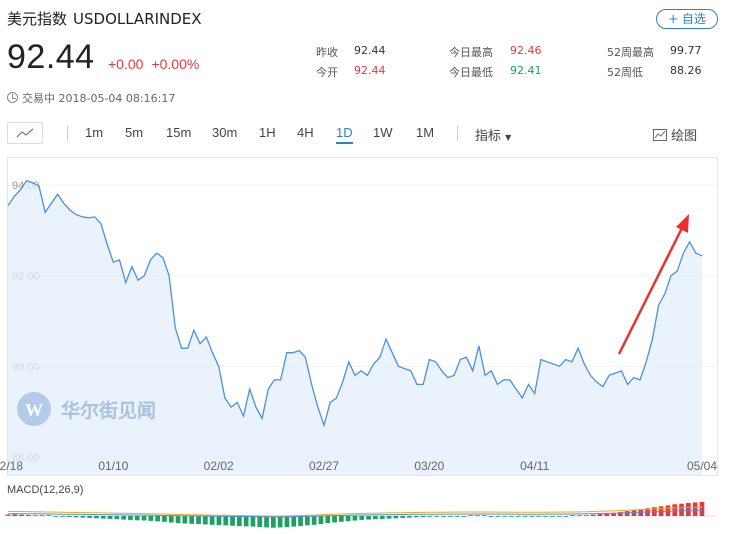  Describe the element at coordinates (675, 134) in the screenshot. I see `draw-button: 绘图` at that location.